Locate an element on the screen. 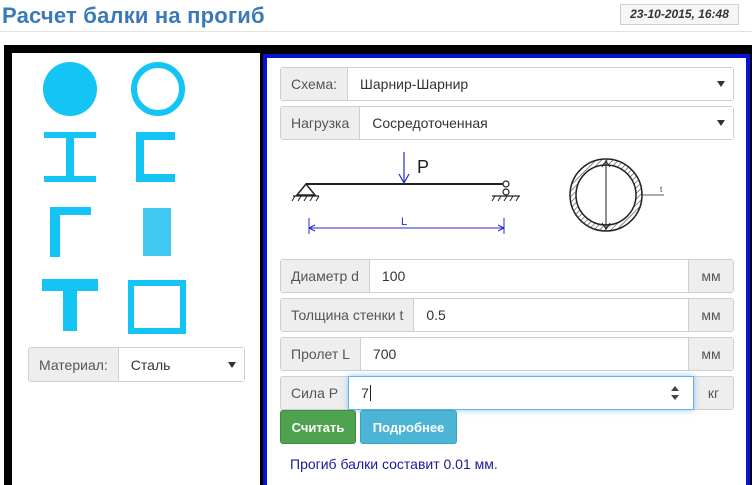  force-field: 7 is located at coordinates (521, 393).